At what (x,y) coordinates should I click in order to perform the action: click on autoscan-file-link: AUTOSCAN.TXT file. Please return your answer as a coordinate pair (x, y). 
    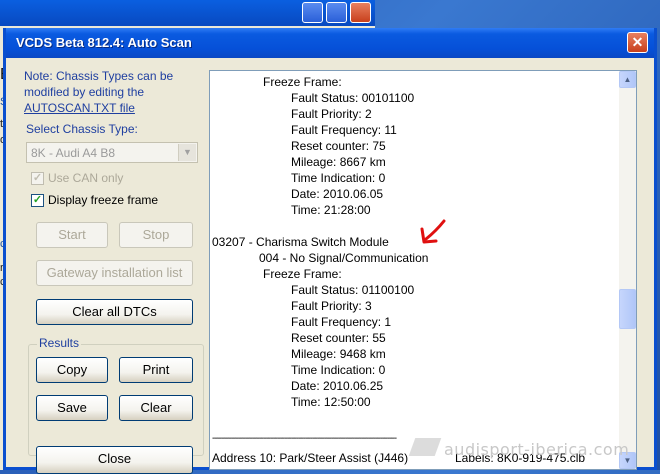
    Looking at the image, I should click on (79, 108).